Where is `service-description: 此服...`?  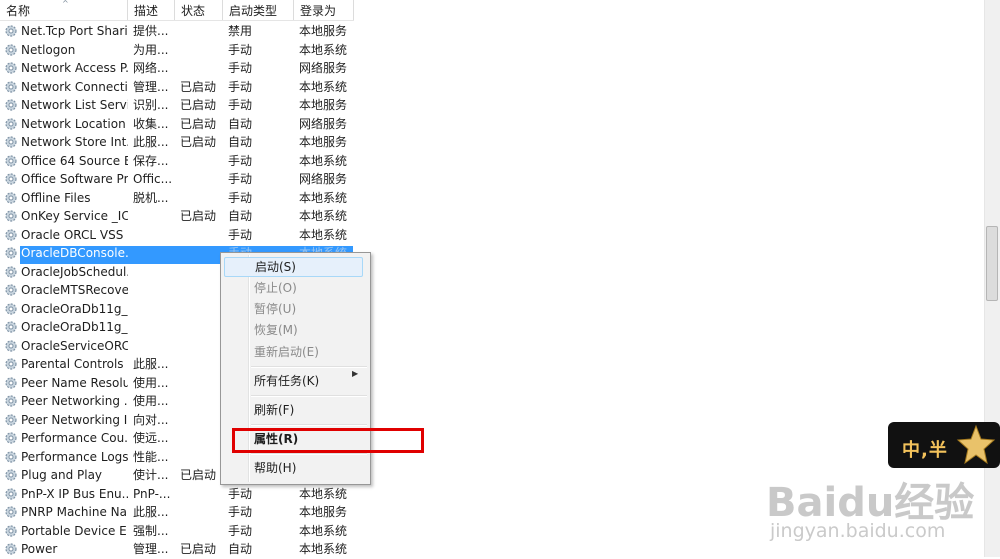
service-description: 此服... is located at coordinates (151, 364).